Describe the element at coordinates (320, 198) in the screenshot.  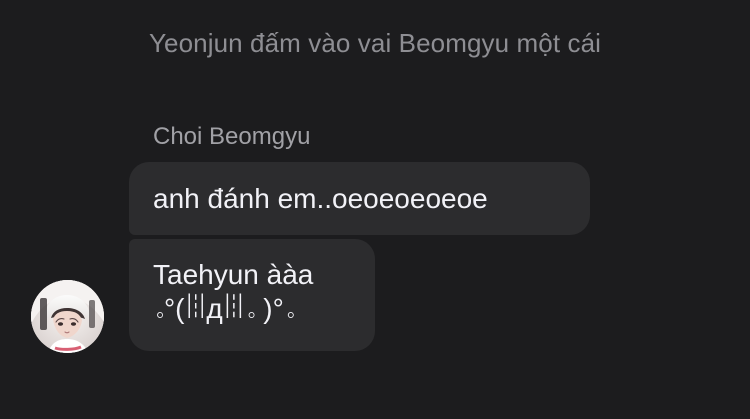
I see `message-text: anh đánh em..oeoeoeoeoe` at that location.